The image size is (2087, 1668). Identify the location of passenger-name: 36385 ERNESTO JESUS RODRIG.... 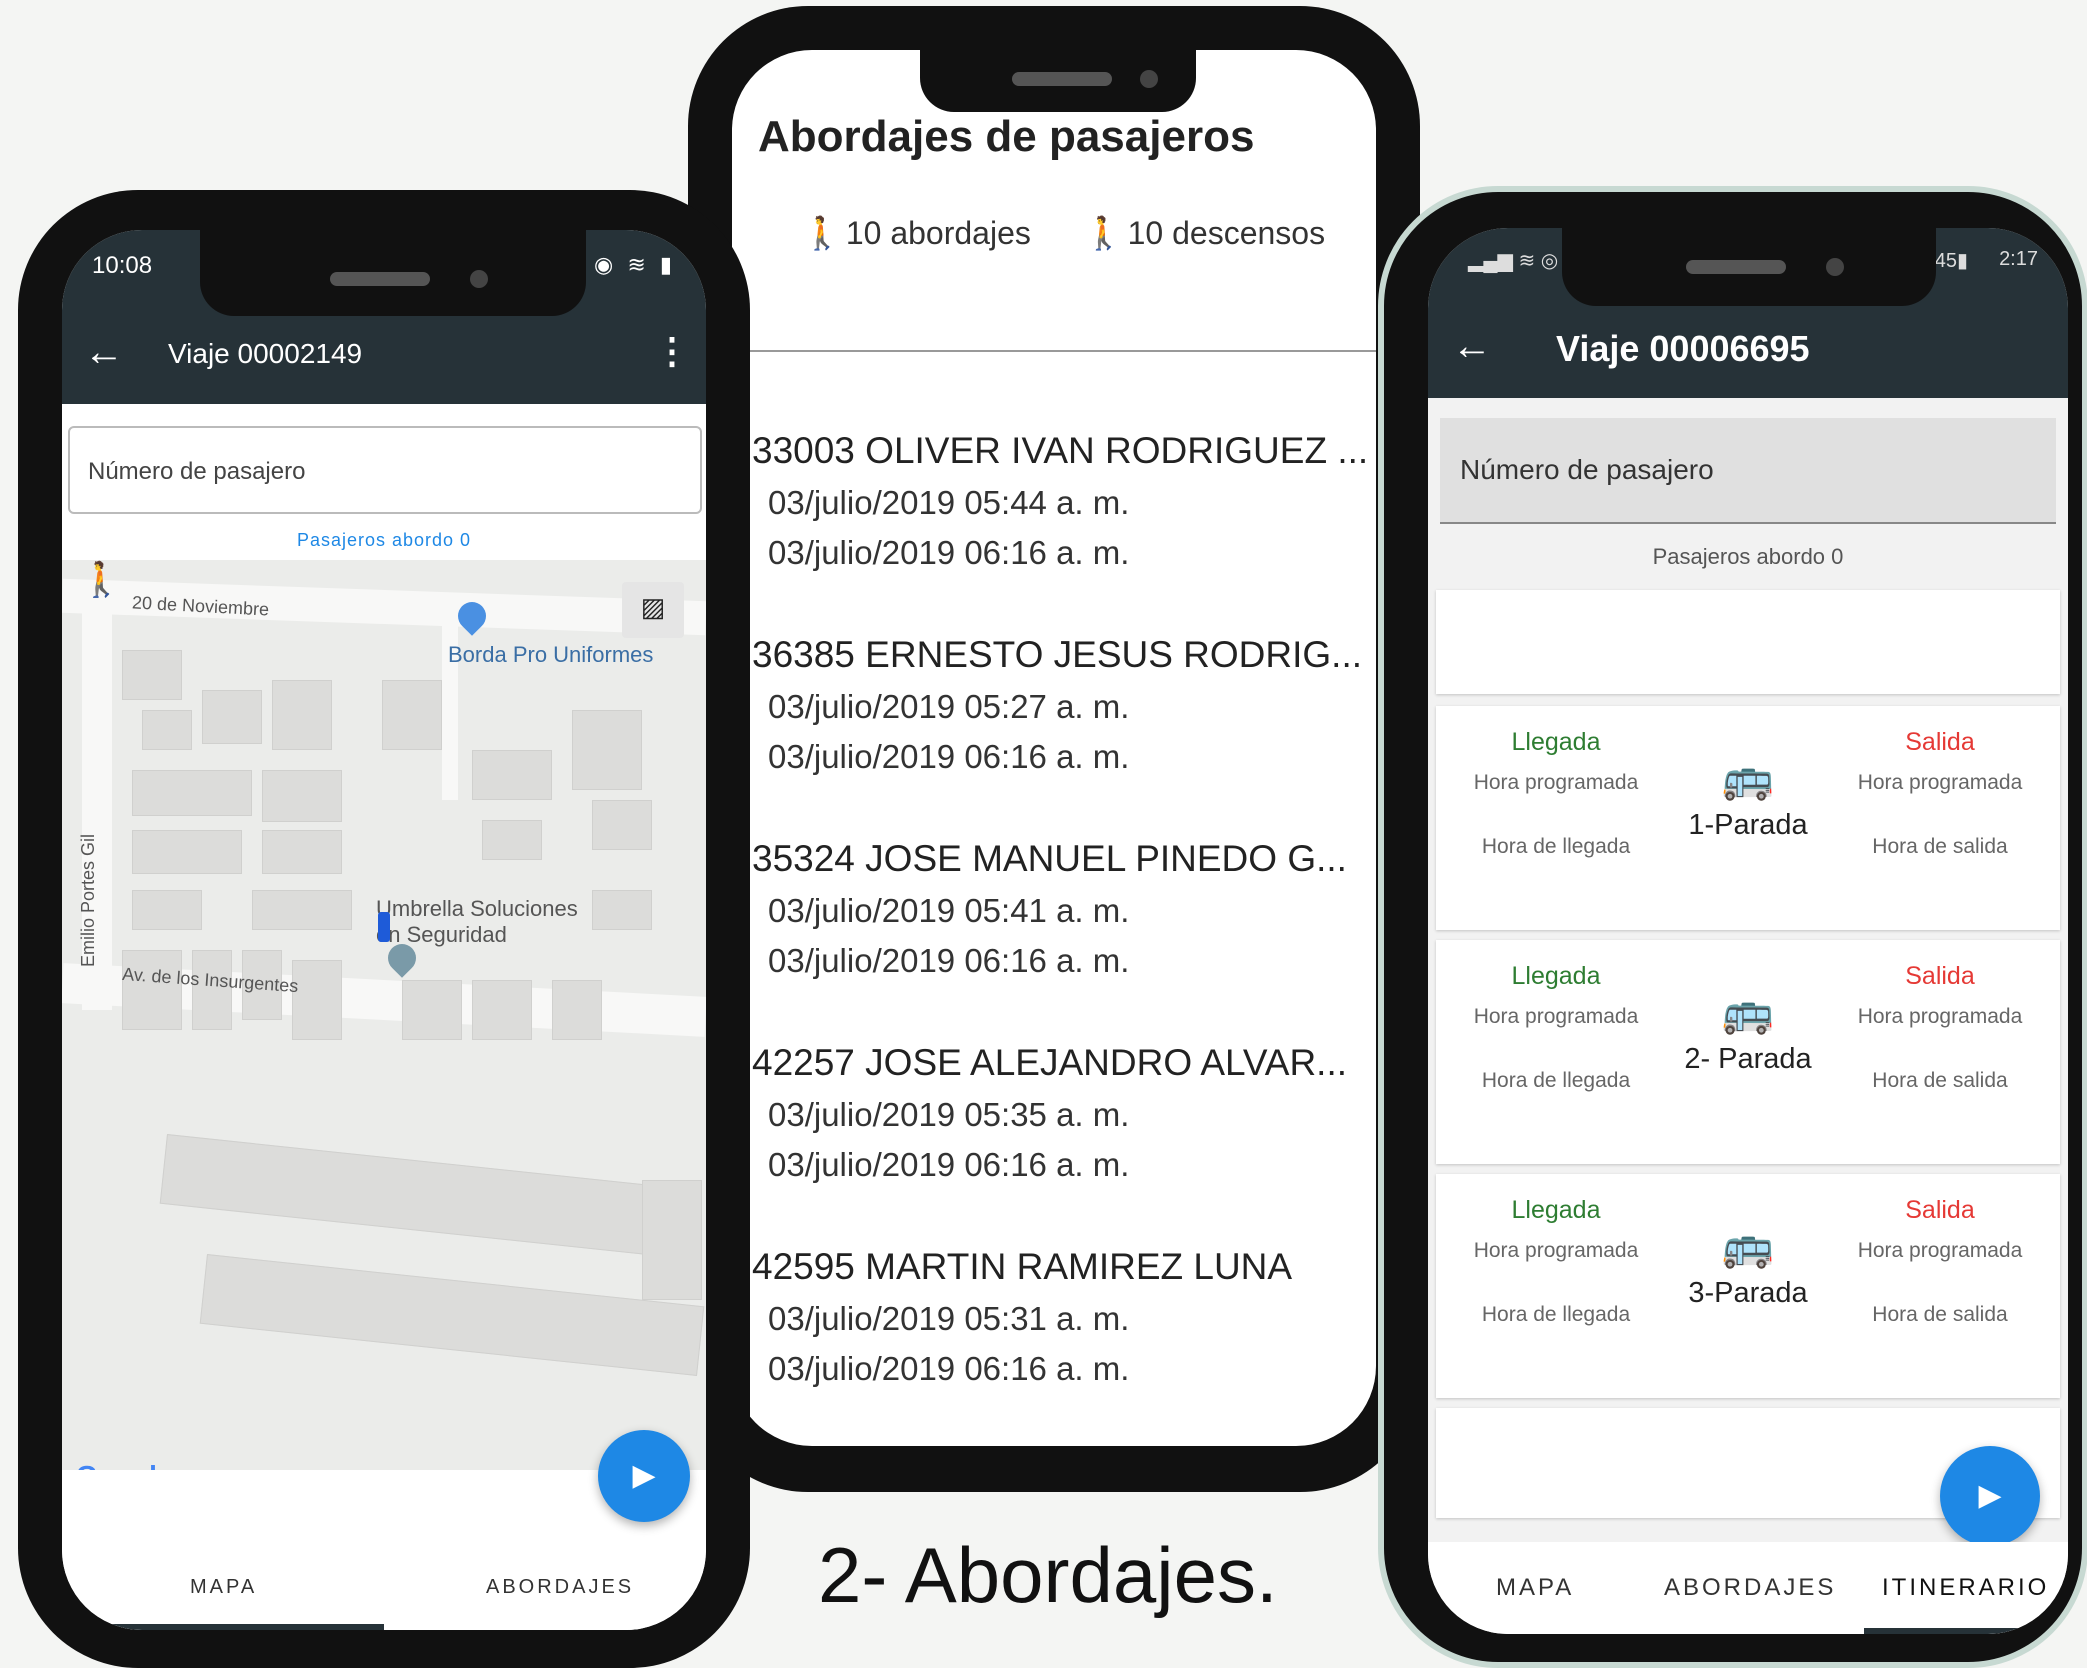
(1057, 654).